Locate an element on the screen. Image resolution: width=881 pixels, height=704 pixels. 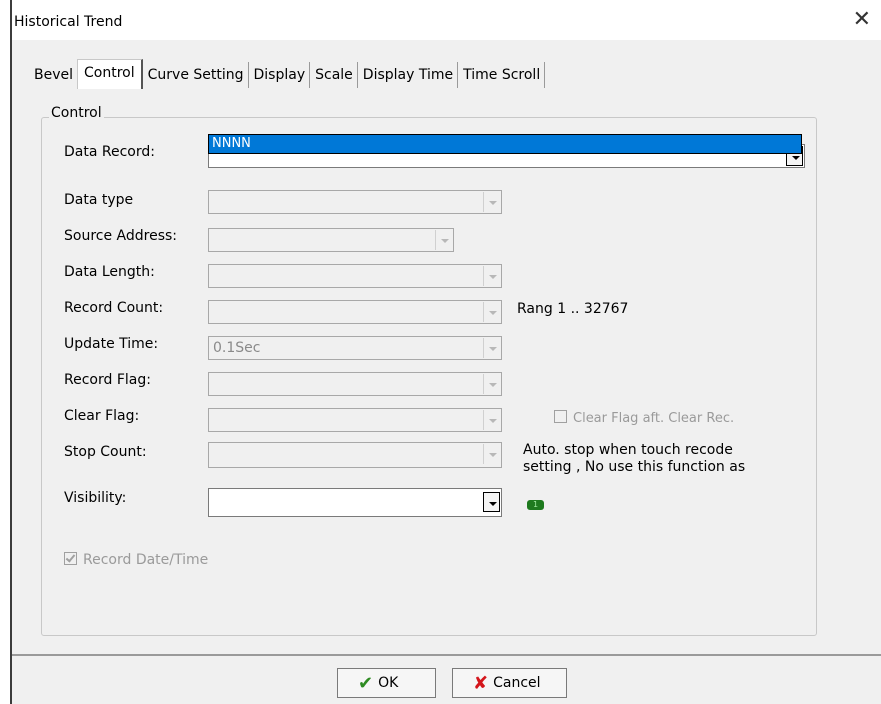
record-flag-label: Record Flag: is located at coordinates (107, 380).